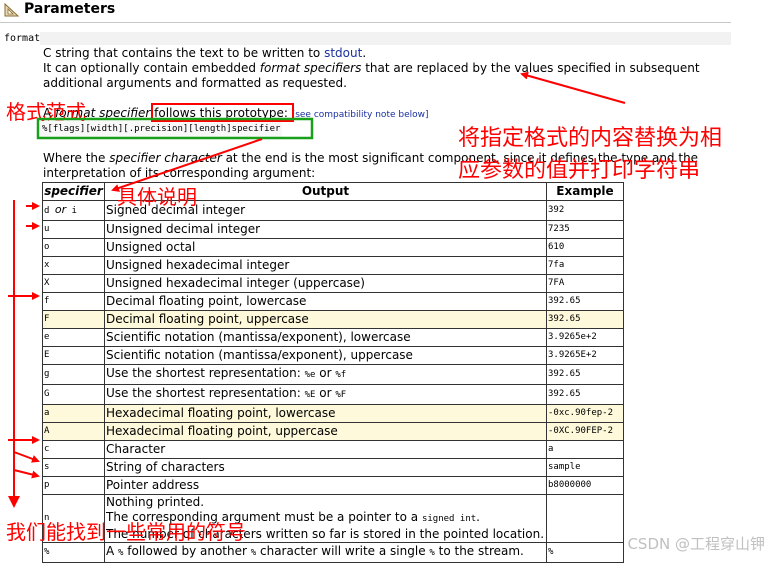  What do you see at coordinates (696, 544) in the screenshot?
I see `watermark: CSDN @工程穿山钾` at bounding box center [696, 544].